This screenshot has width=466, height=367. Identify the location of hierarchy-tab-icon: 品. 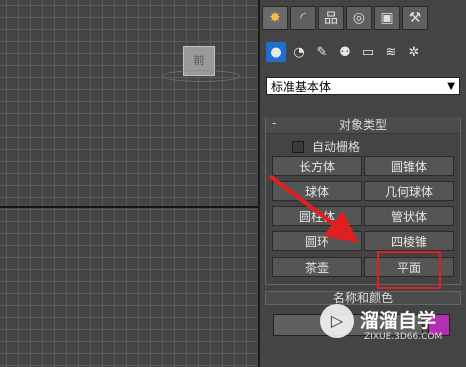
(331, 18).